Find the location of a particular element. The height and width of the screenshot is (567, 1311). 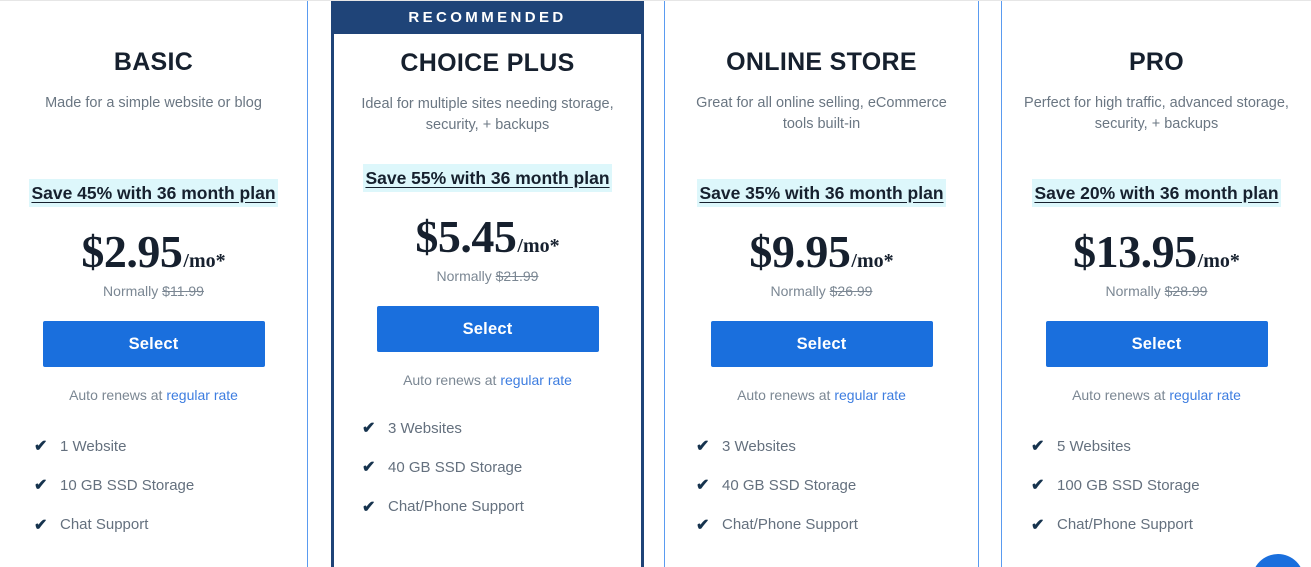

save-badge-wrap: Save 20% with 36 month plan is located at coordinates (1156, 193).